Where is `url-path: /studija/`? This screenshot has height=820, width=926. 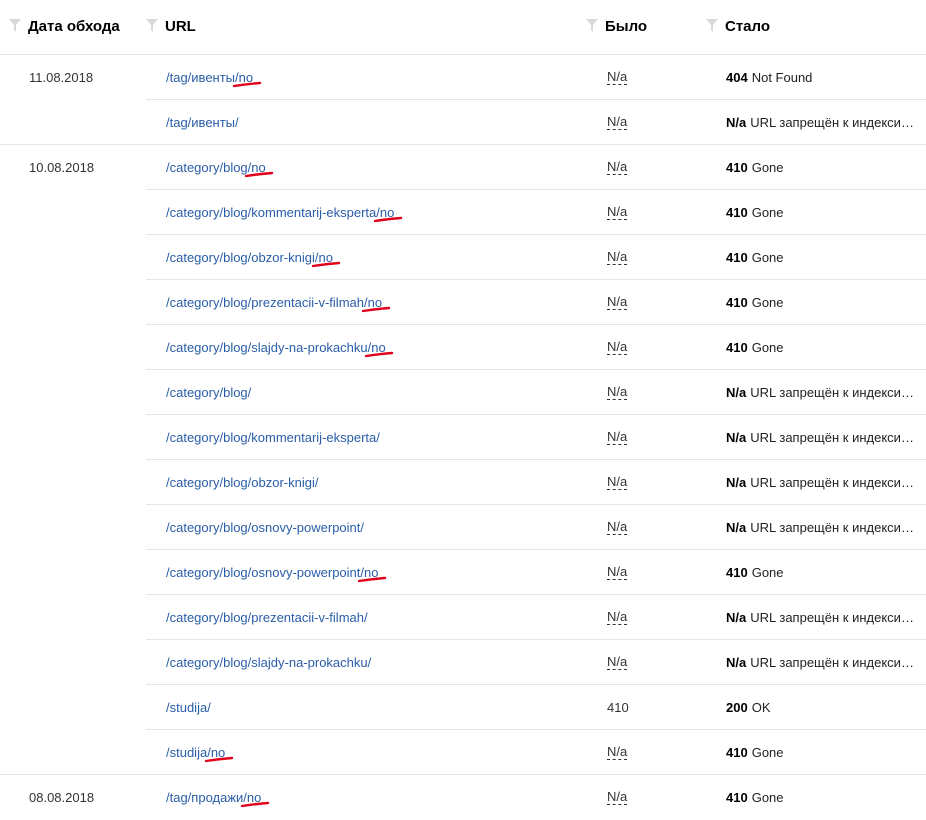 url-path: /studija/ is located at coordinates (188, 707).